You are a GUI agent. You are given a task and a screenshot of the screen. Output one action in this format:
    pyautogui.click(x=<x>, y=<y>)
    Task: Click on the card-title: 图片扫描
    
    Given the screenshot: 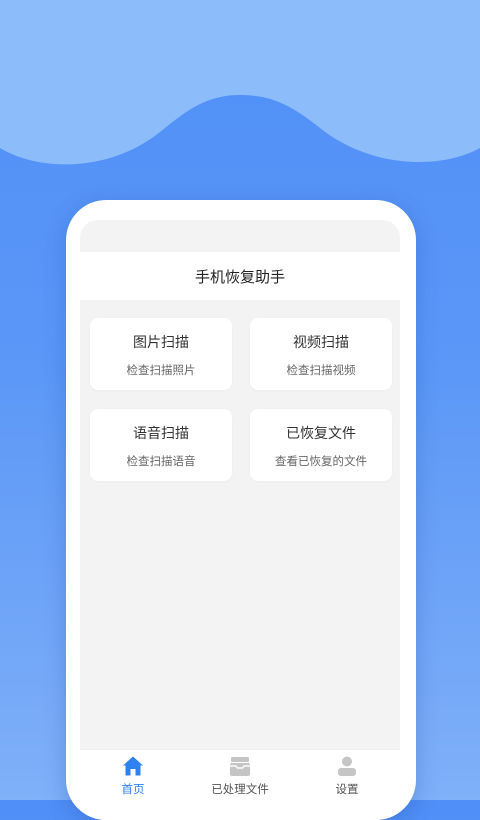 What is the action you would take?
    pyautogui.click(x=161, y=343)
    